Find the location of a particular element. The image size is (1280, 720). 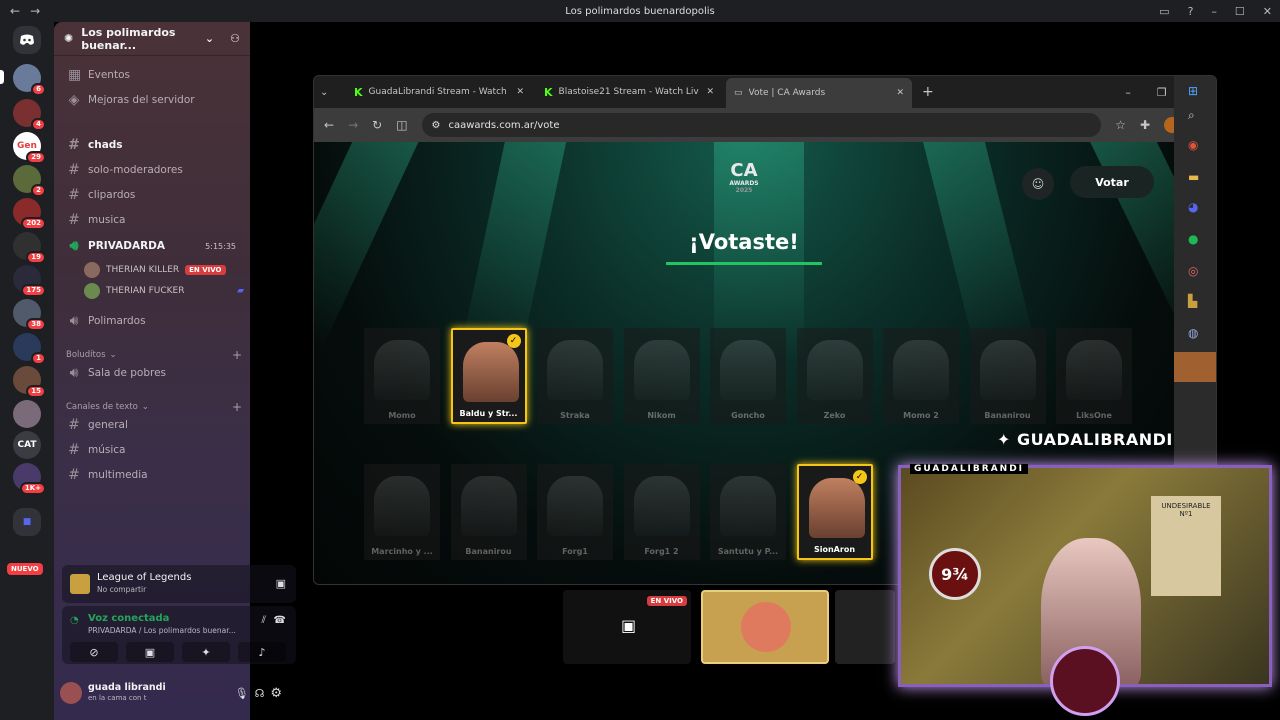

server-header: ✺ Los polimardos buenar... ⌄ ⚇ is located at coordinates (152, 39).